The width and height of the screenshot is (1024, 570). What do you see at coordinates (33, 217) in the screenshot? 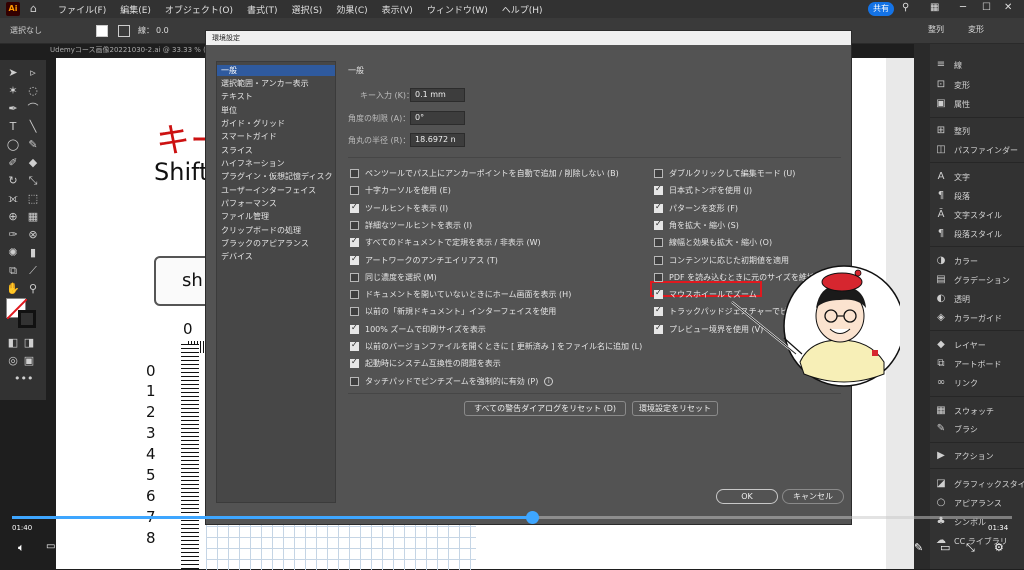
I see `perspective-grid-tool-icon: ▦` at bounding box center [33, 217].